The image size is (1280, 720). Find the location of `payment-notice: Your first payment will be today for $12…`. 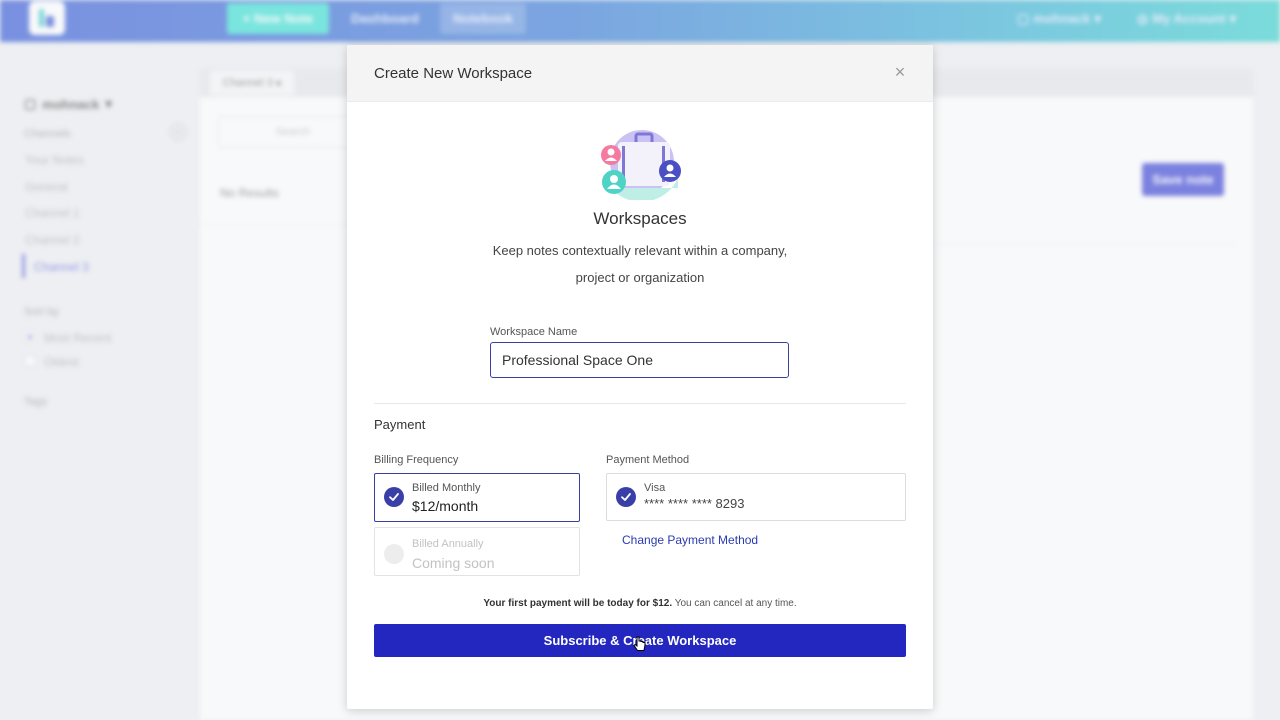

payment-notice: Your first payment will be today for $12… is located at coordinates (640, 603).